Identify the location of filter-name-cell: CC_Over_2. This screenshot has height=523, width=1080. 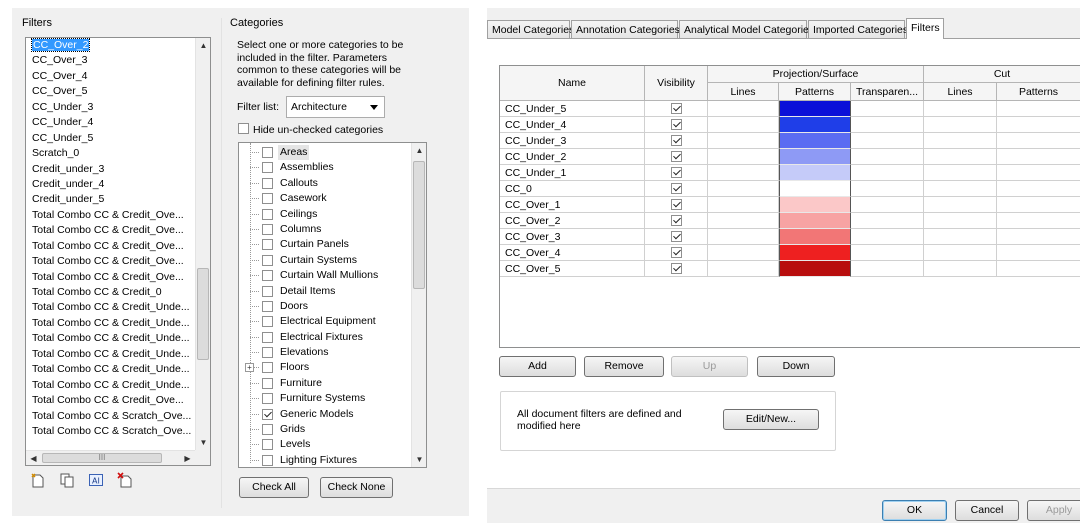
(572, 221).